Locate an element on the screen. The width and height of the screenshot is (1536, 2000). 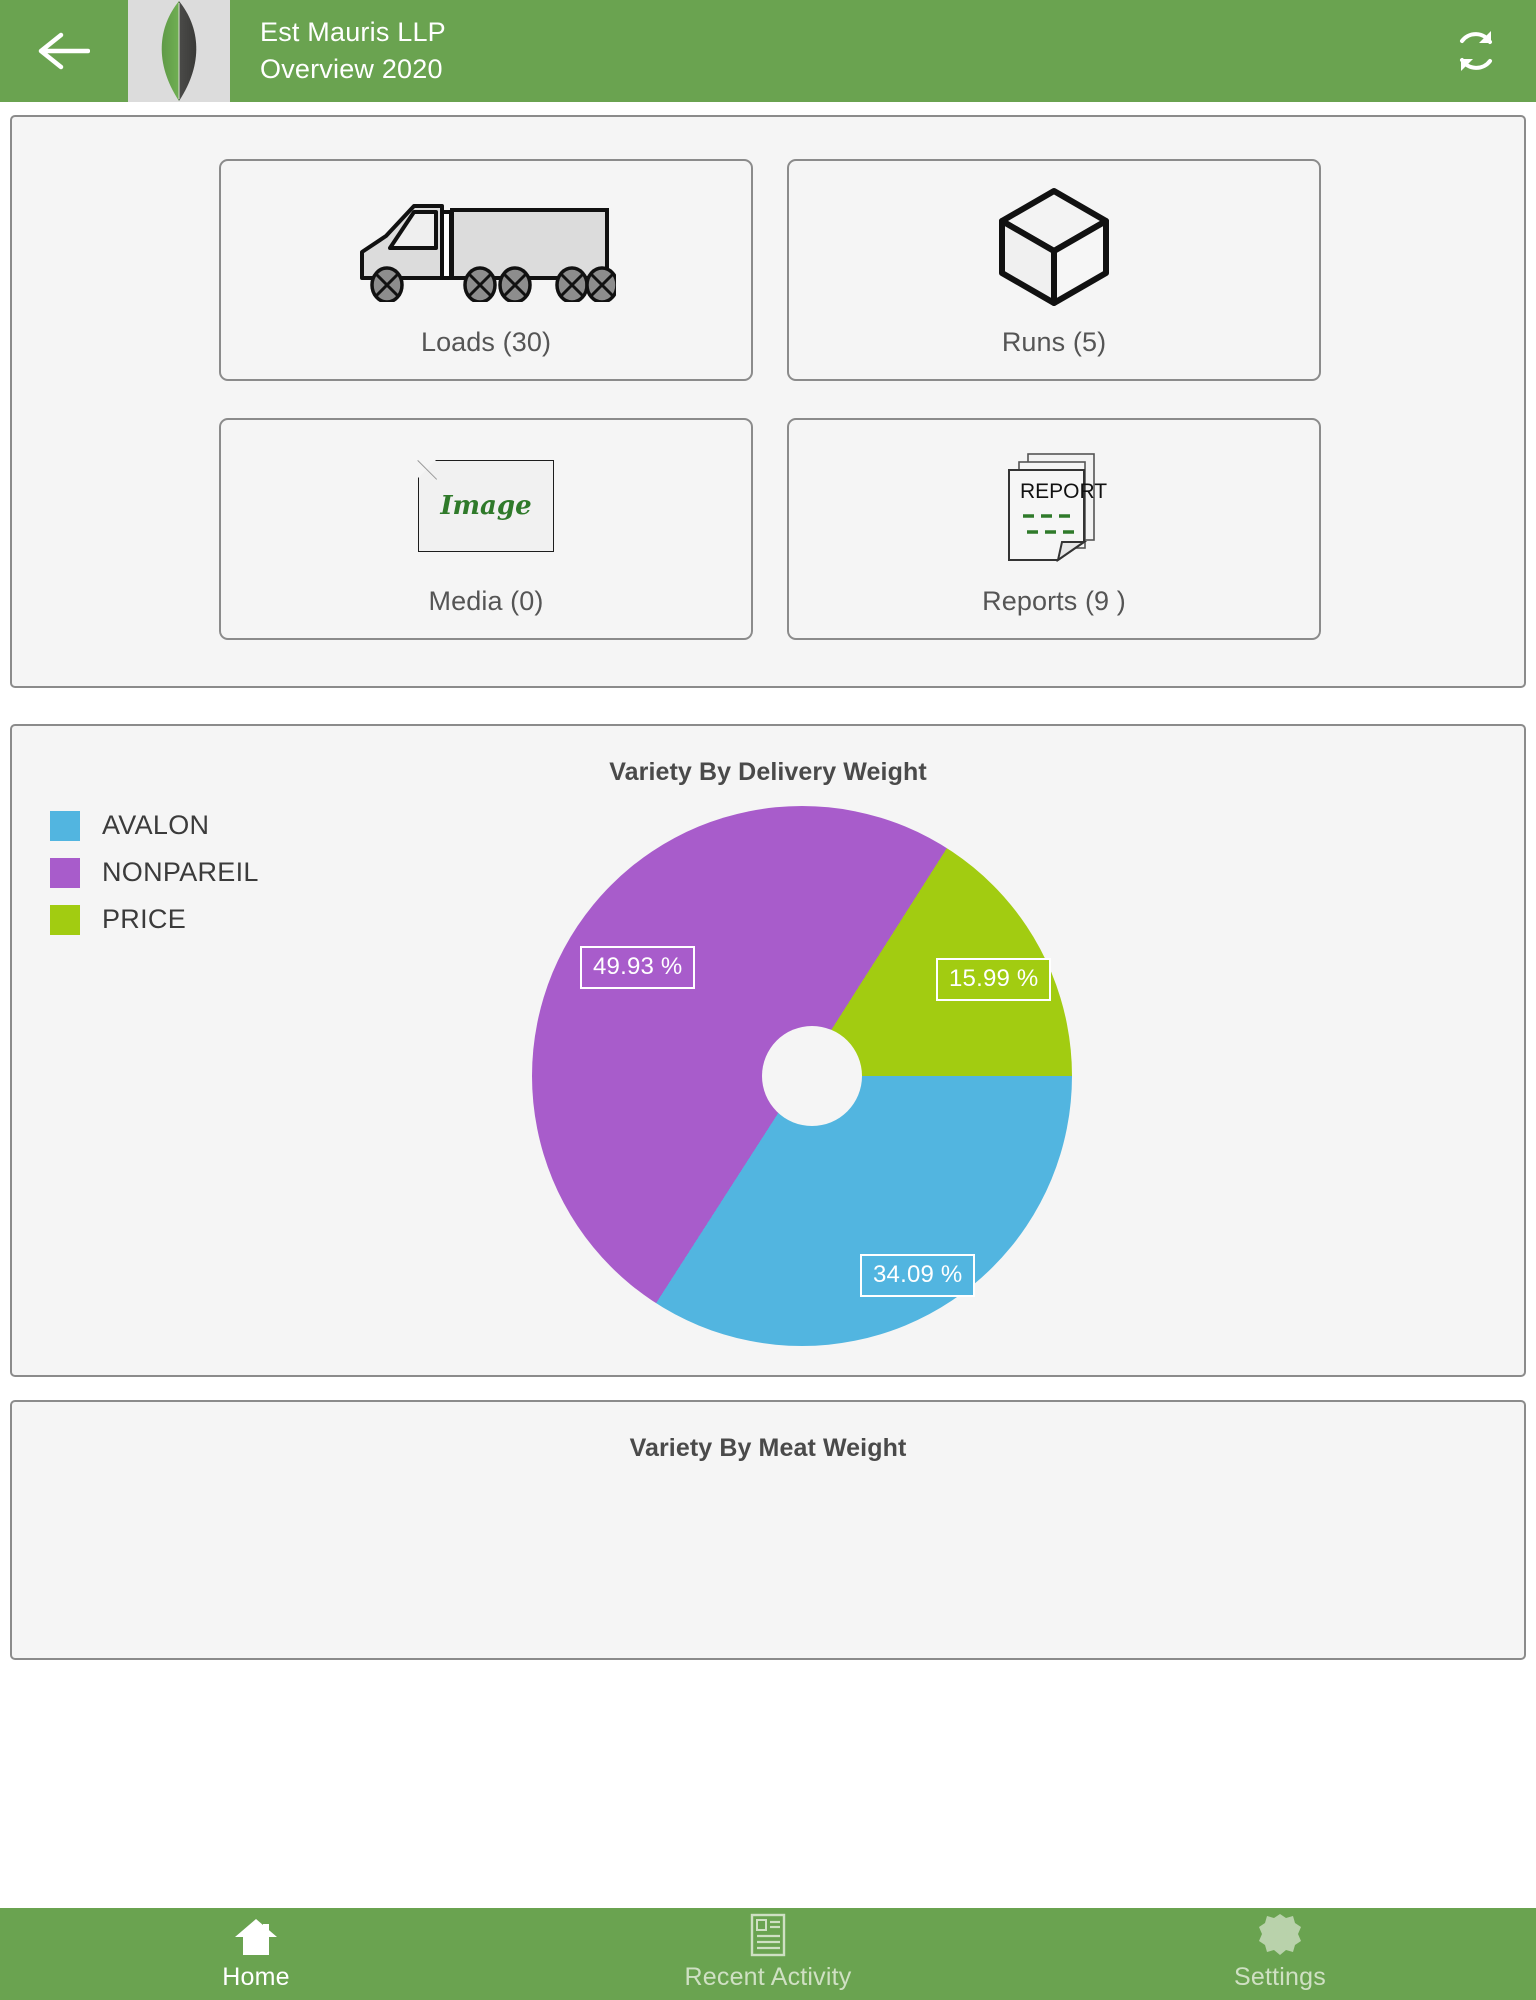
nav-label-recent-activity: Recent Activity is located at coordinates (768, 1976).